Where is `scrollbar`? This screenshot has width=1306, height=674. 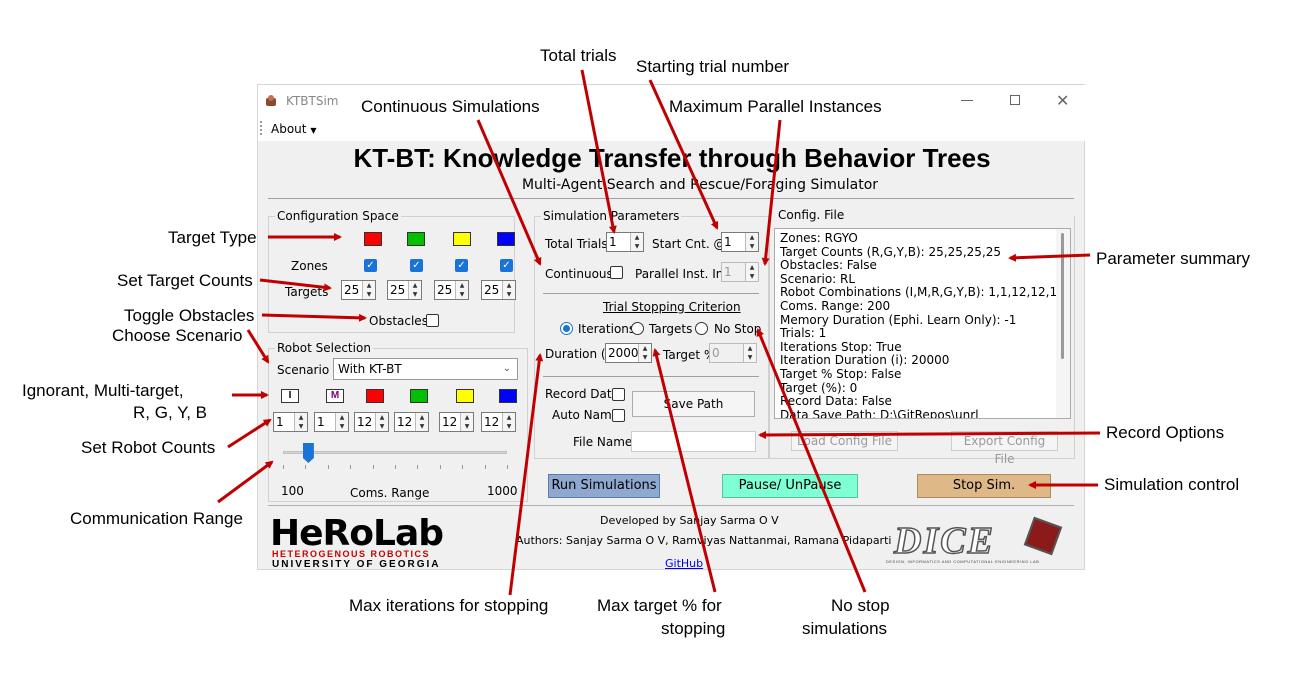
scrollbar is located at coordinates (1063, 323).